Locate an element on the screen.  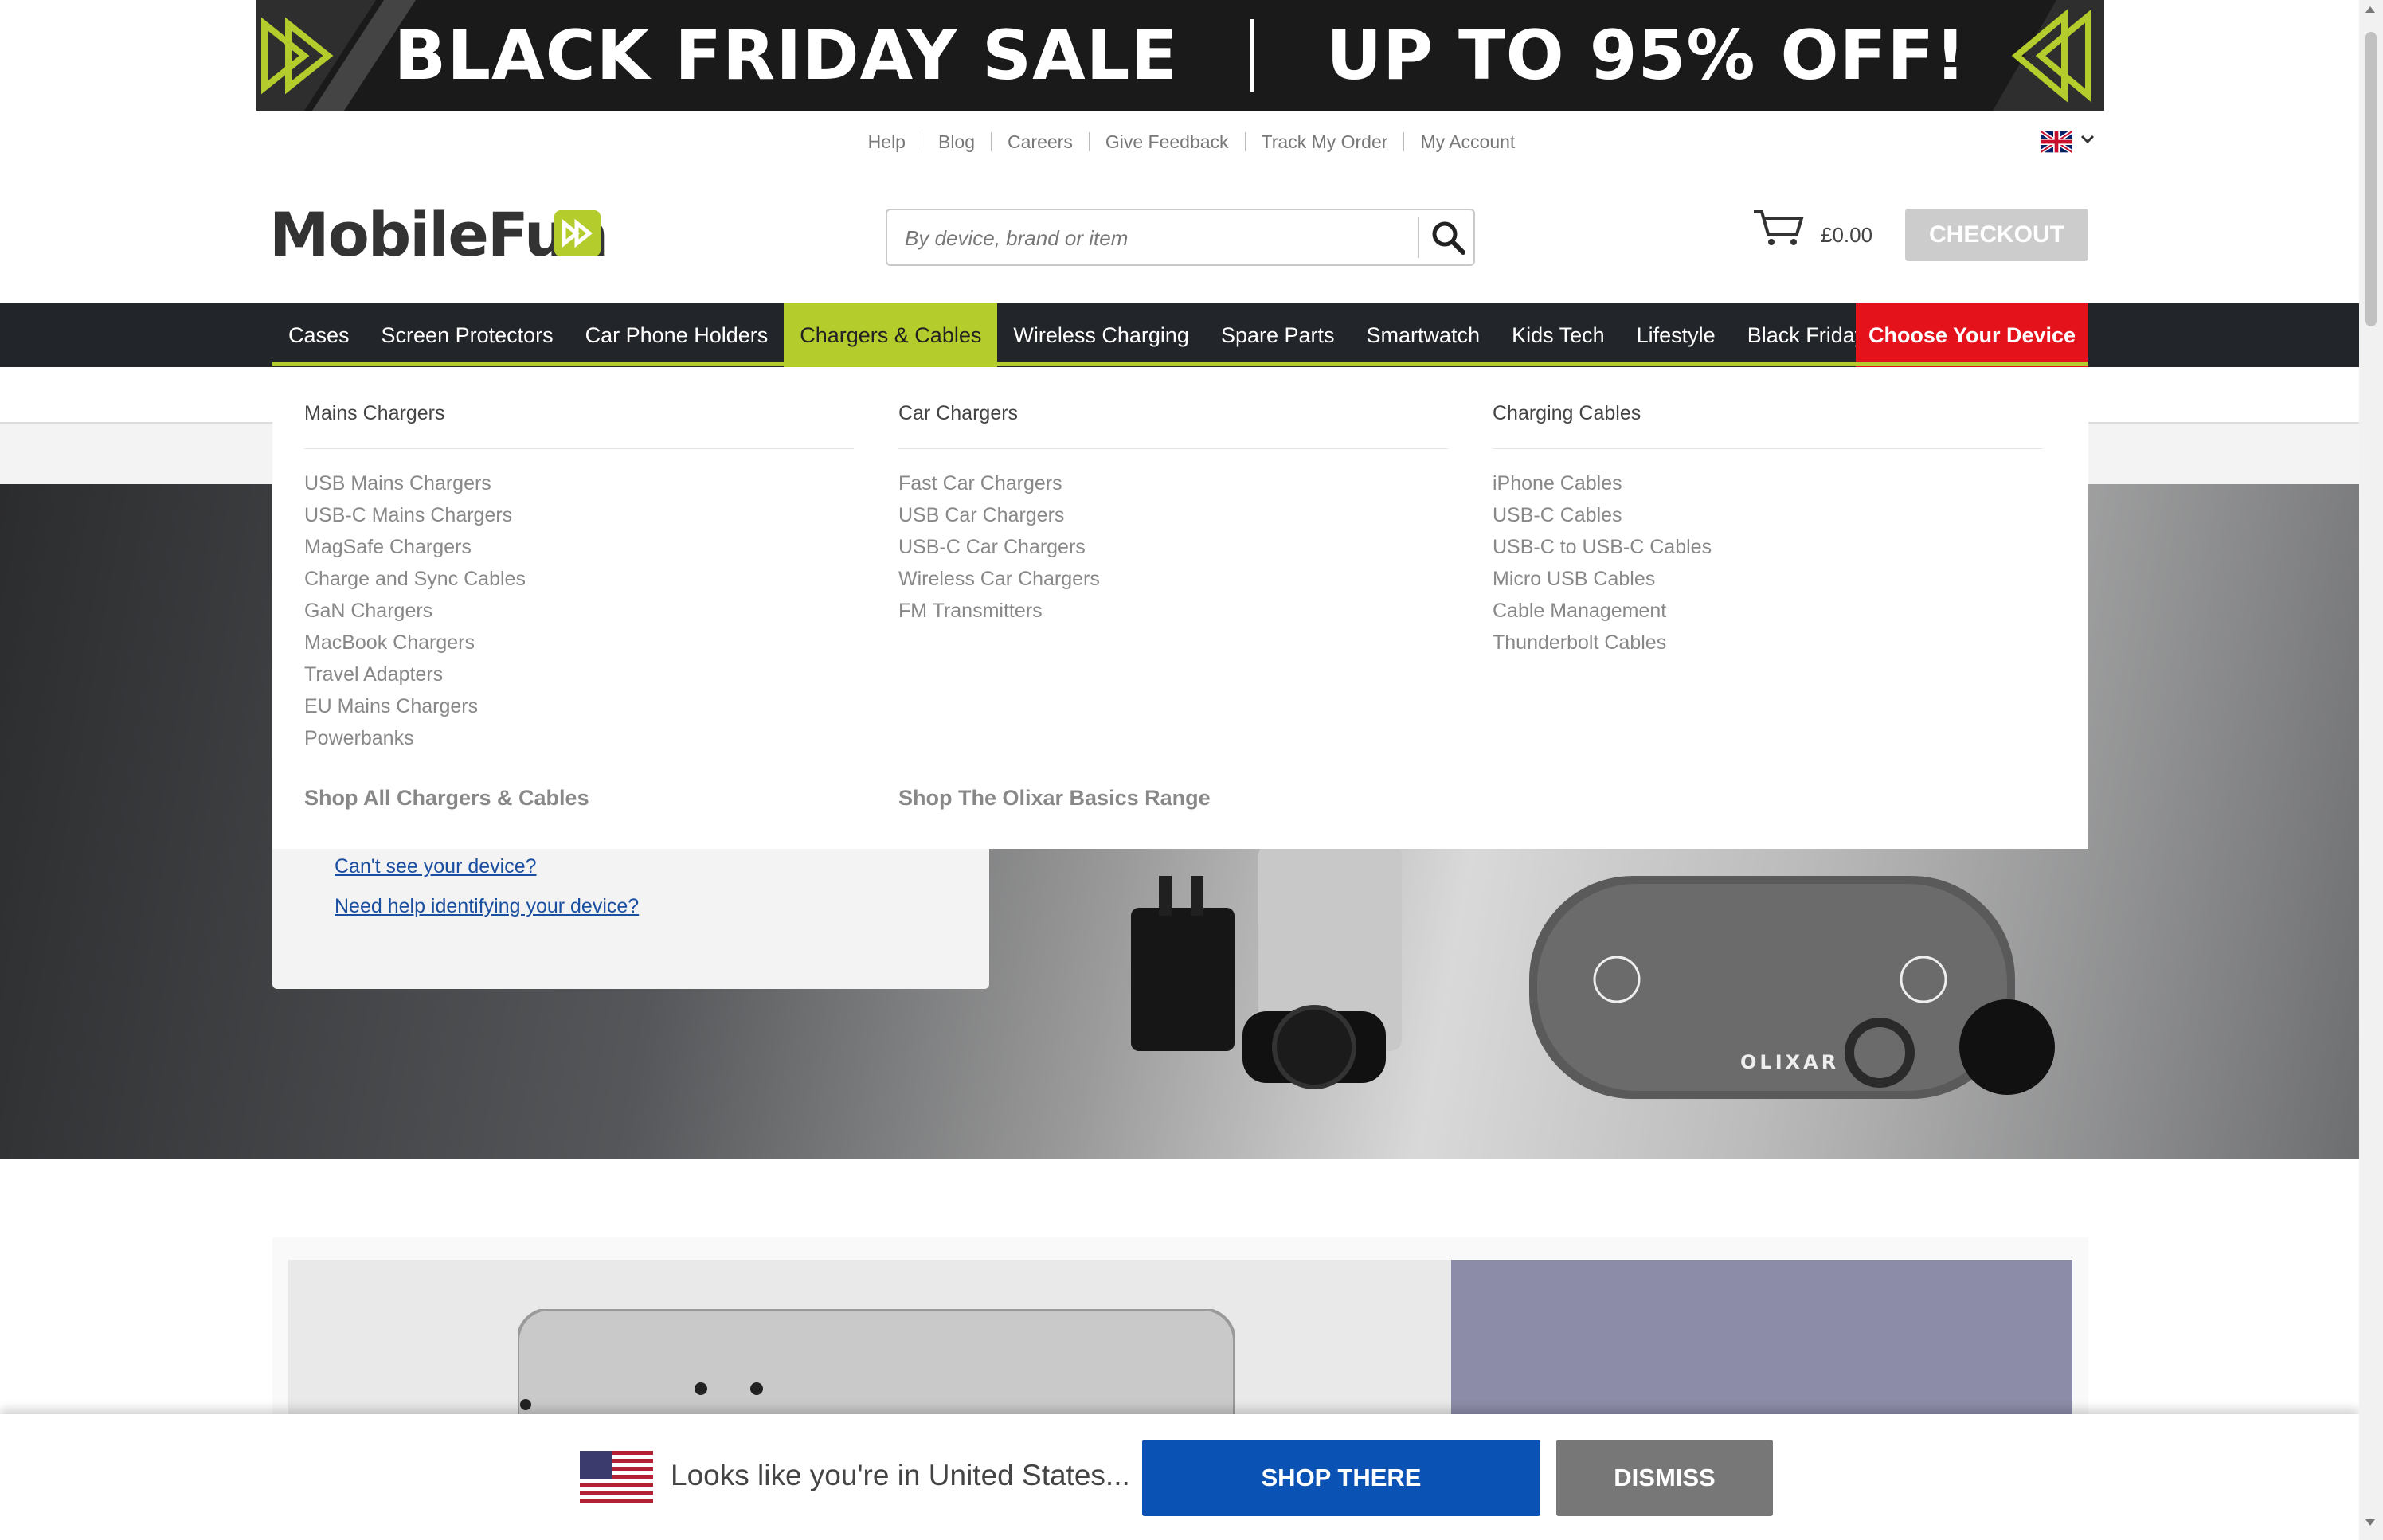
menu-item: Micro USB Cables is located at coordinates (1602, 579).